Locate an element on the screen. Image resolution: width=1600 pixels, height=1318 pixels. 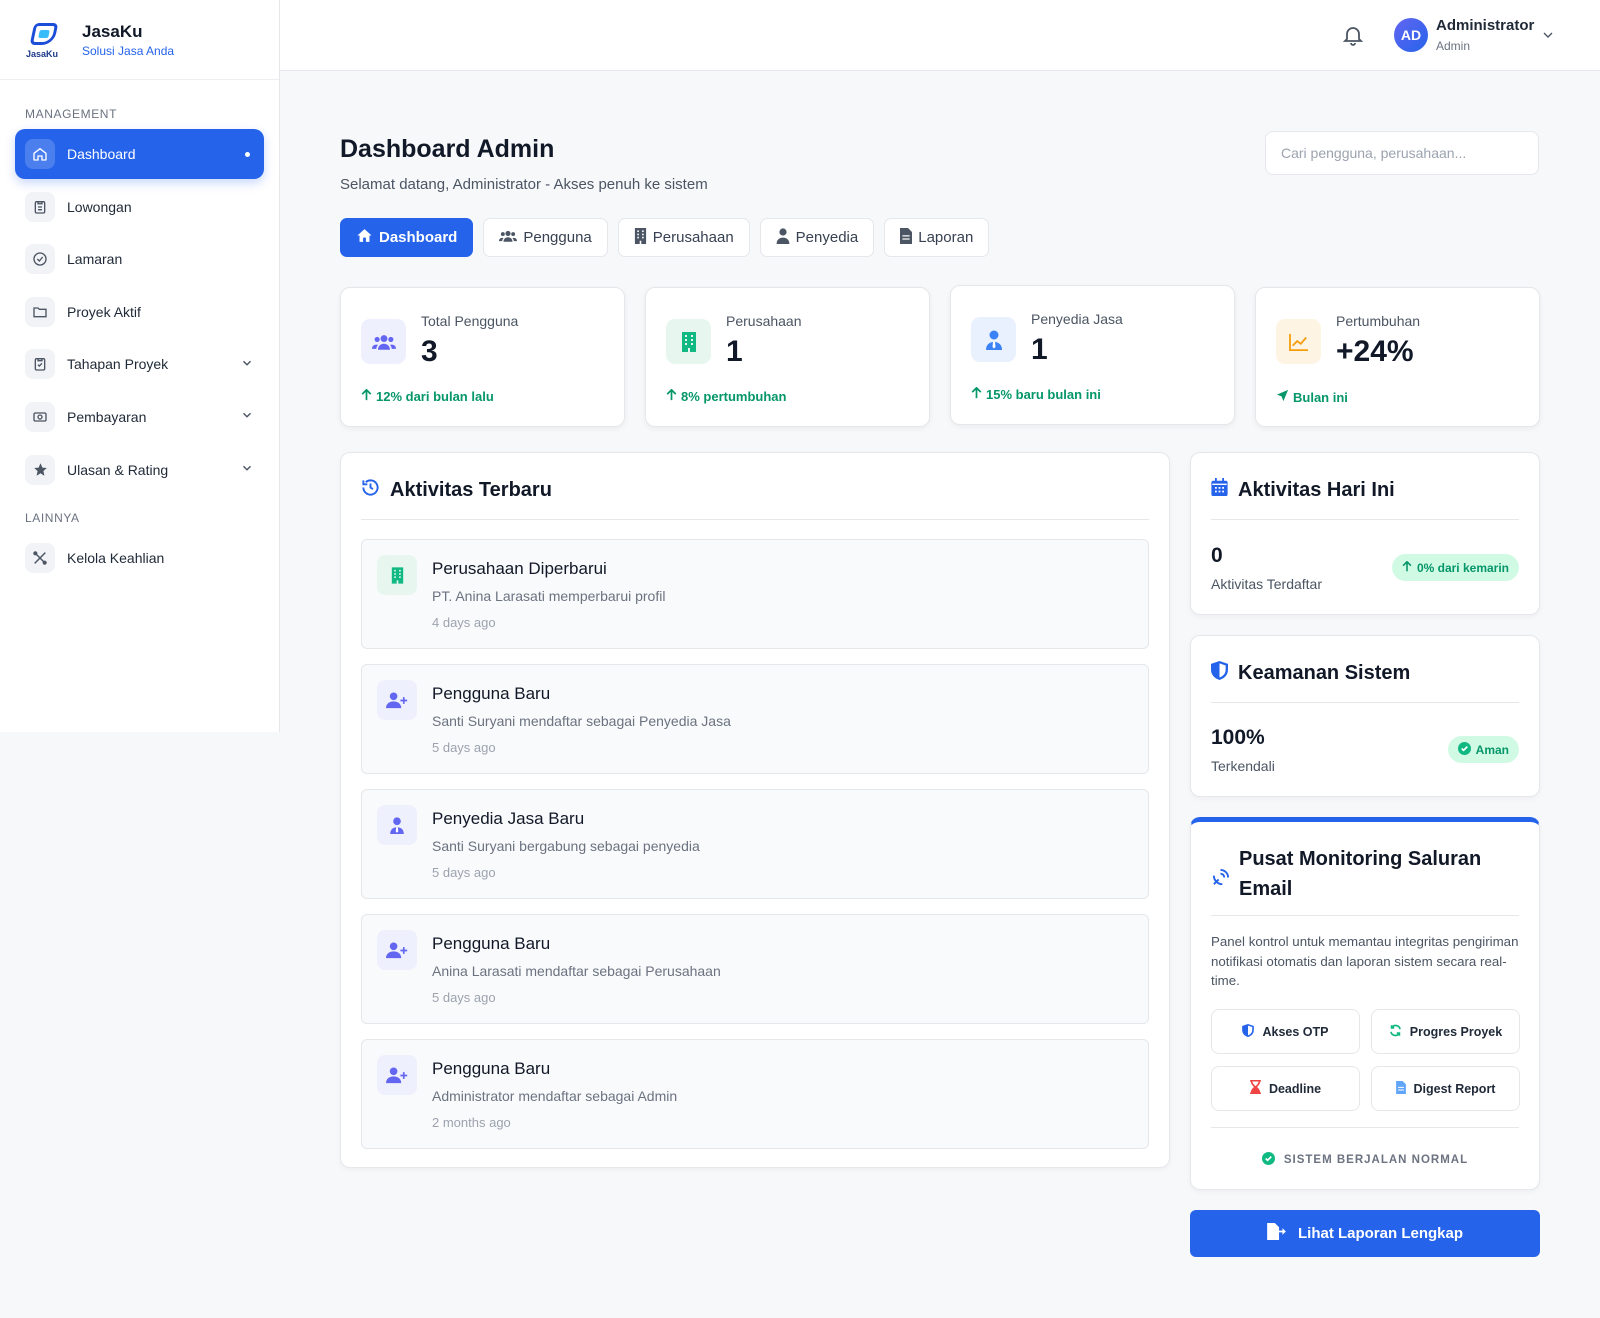
clipboard-icon is located at coordinates (40, 206).